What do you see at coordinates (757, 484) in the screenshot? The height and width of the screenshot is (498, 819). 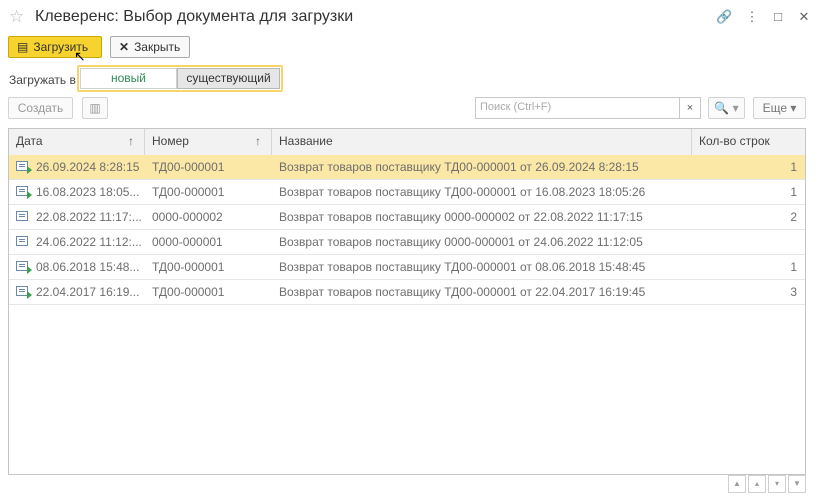 I see `prev-page-icon: ▴` at bounding box center [757, 484].